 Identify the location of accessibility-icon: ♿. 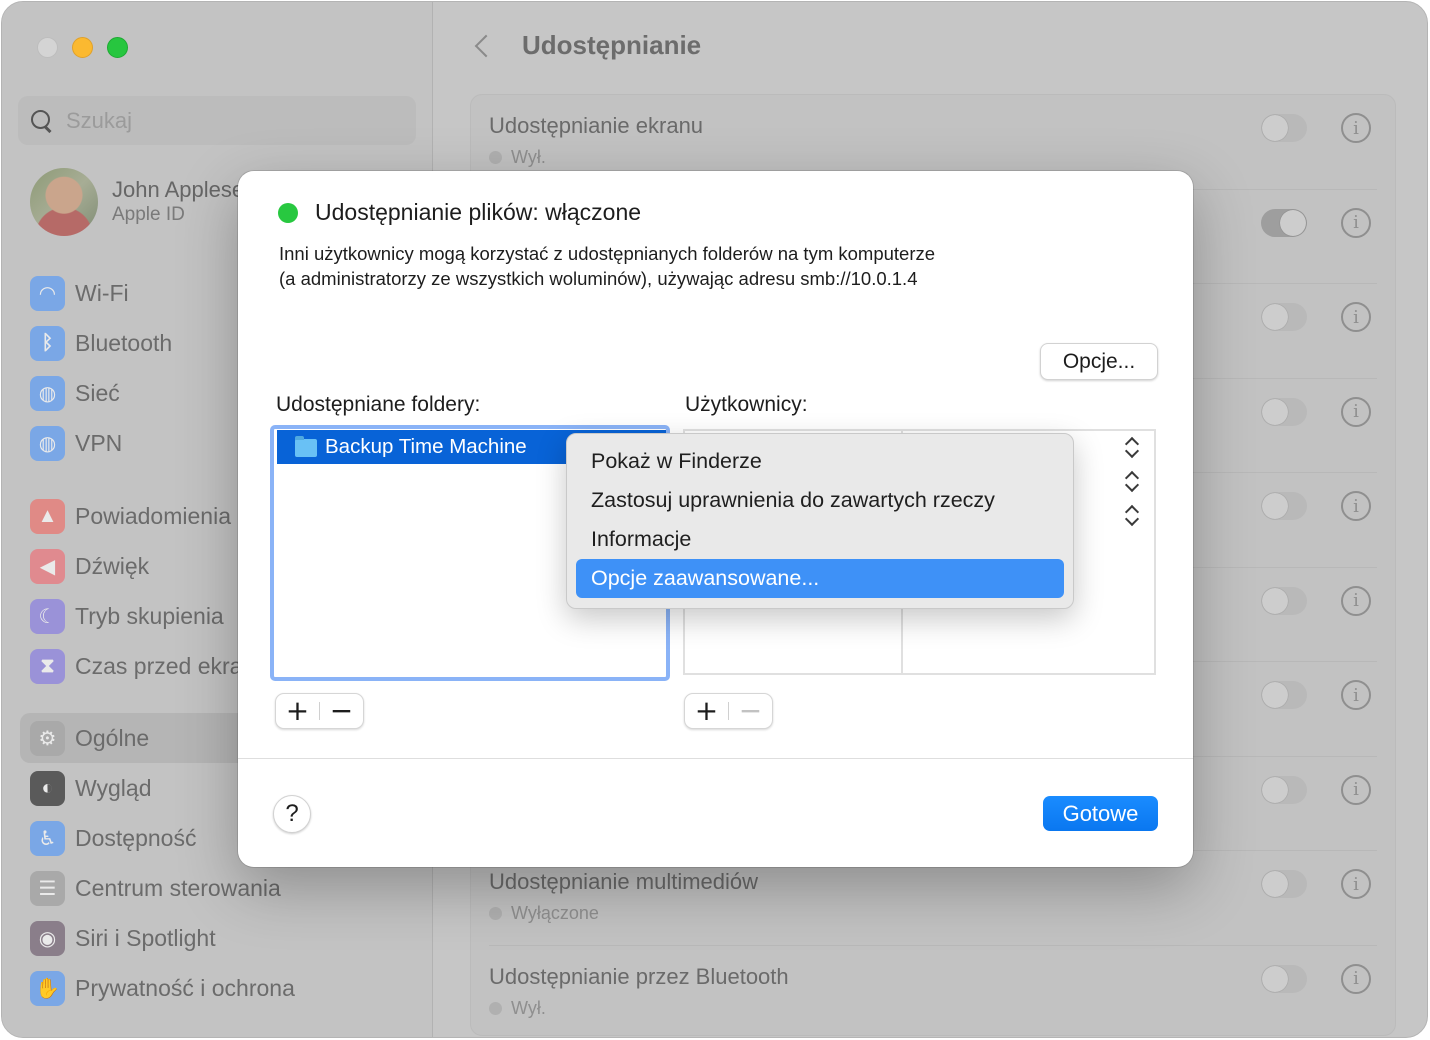
(47, 838).